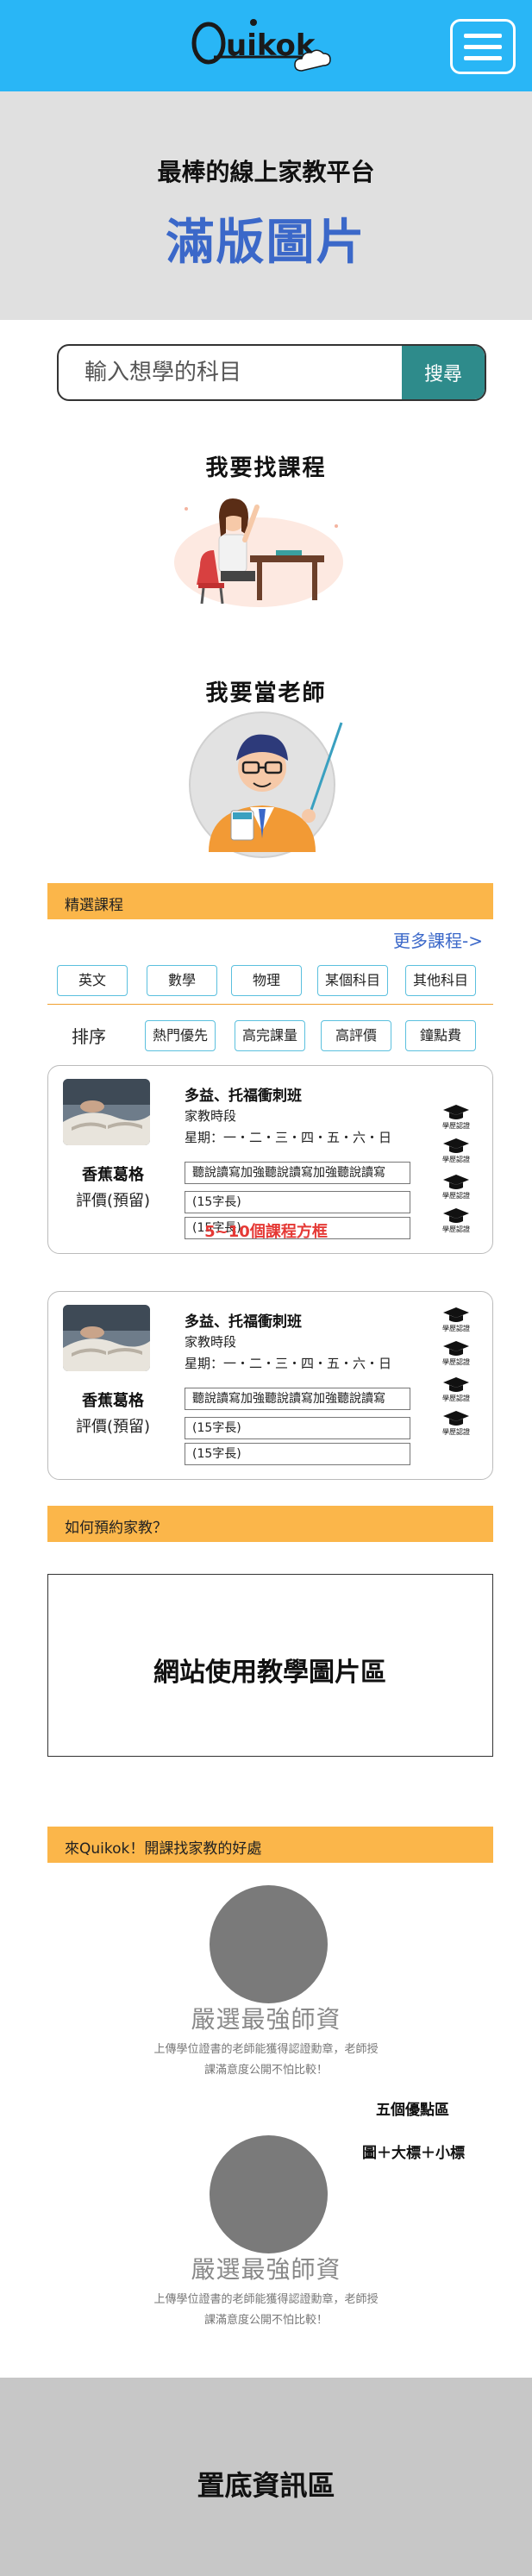 This screenshot has height=2576, width=532. Describe the element at coordinates (443, 372) in the screenshot. I see `search-button: 搜尋` at that location.